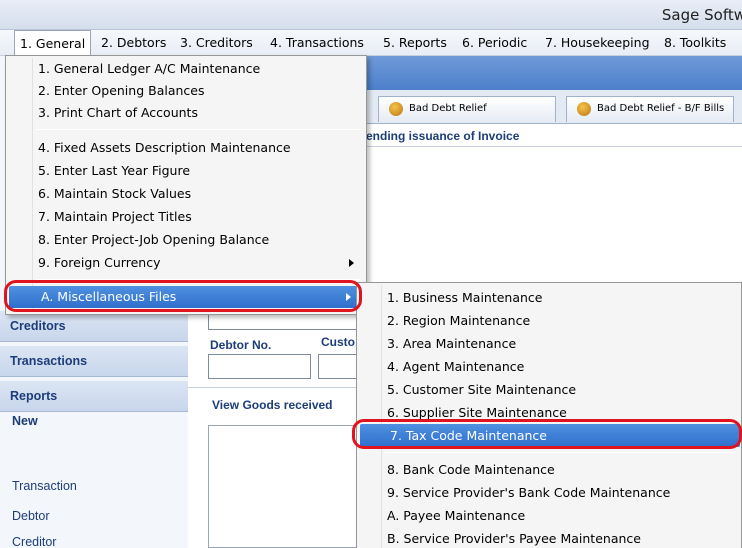  Describe the element at coordinates (448, 108) in the screenshot. I see `tab-label: Bad Debt Relief` at that location.